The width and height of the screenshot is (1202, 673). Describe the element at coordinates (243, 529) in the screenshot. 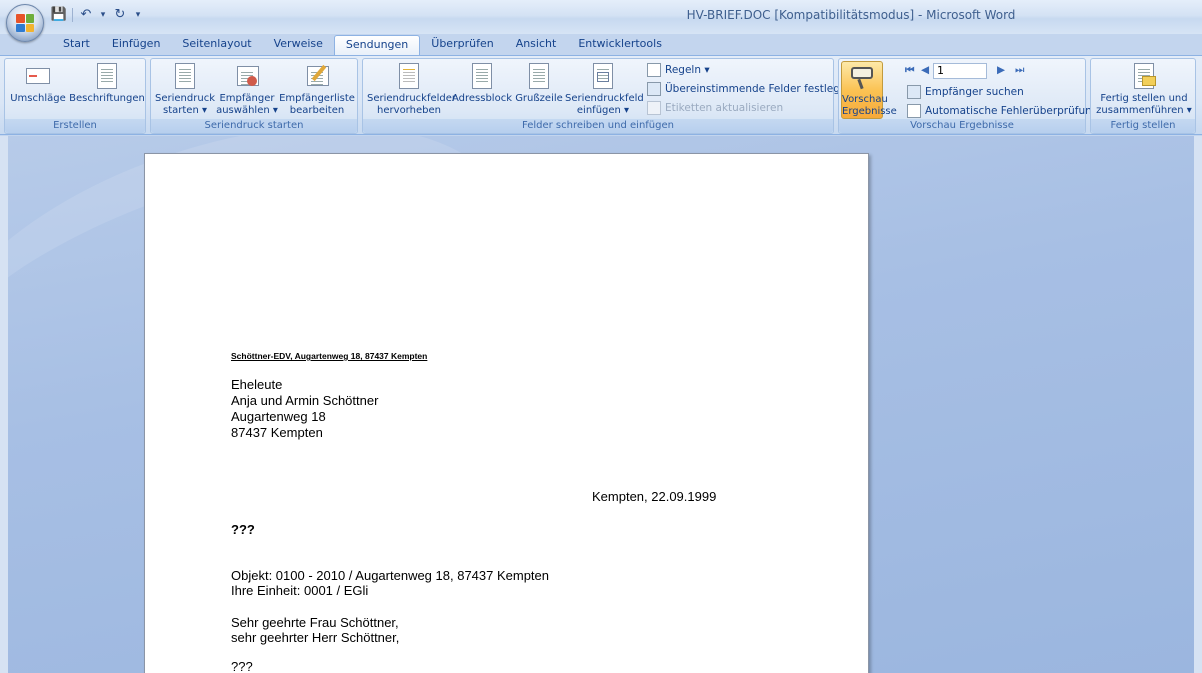

I see `subject-placeholder: ???` at that location.